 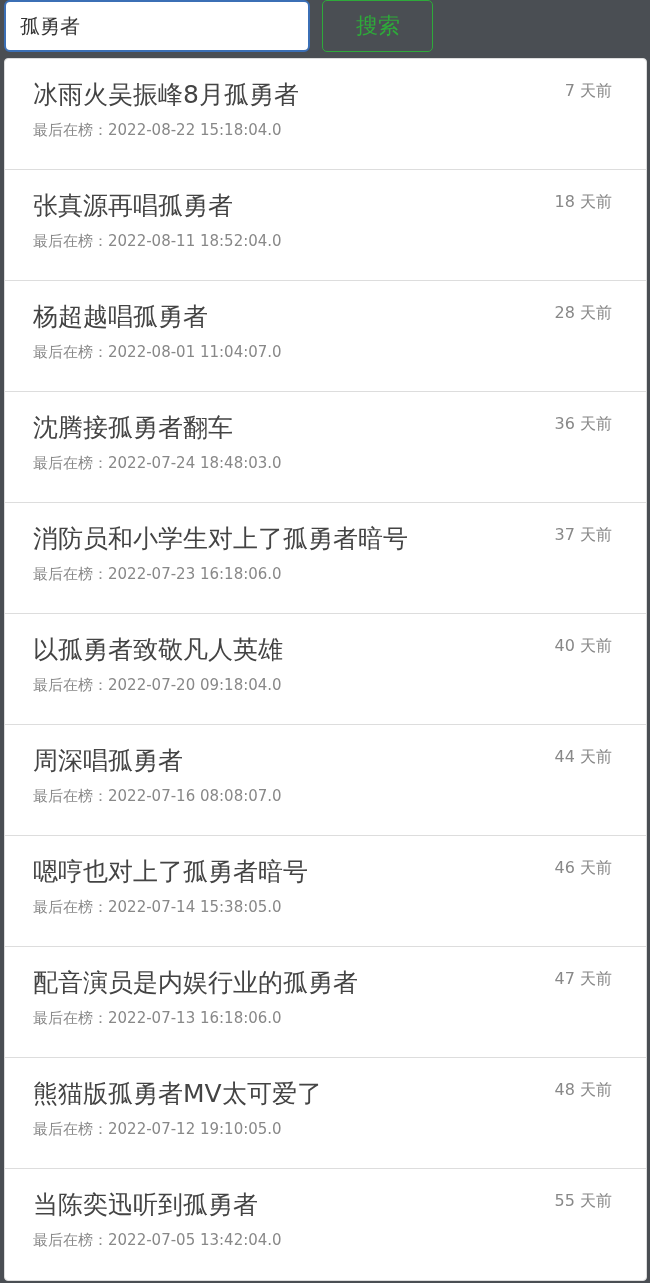 What do you see at coordinates (158, 352) in the screenshot?
I see `last-seen-text: 最后在榜：2022-08-01 11:04:07.0` at bounding box center [158, 352].